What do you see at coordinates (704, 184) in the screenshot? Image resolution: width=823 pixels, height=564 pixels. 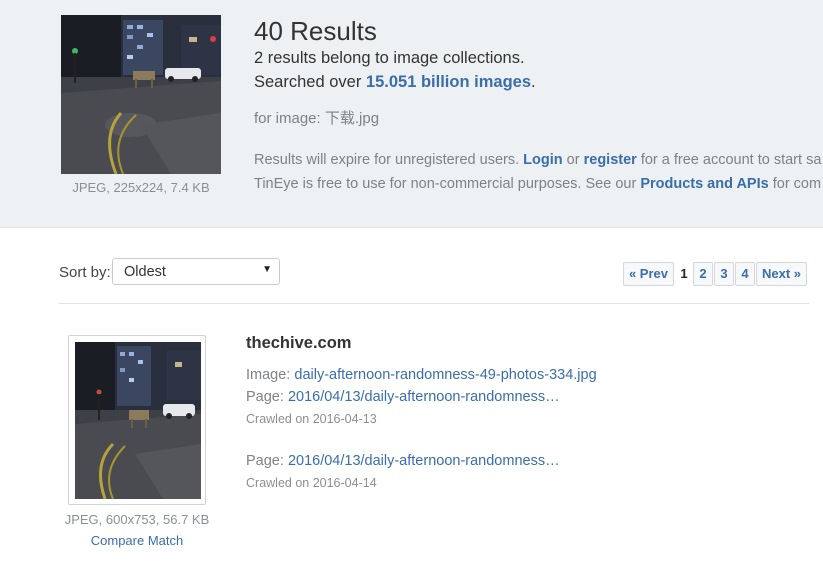 I see `products-apis-link: Products and APIs` at bounding box center [704, 184].